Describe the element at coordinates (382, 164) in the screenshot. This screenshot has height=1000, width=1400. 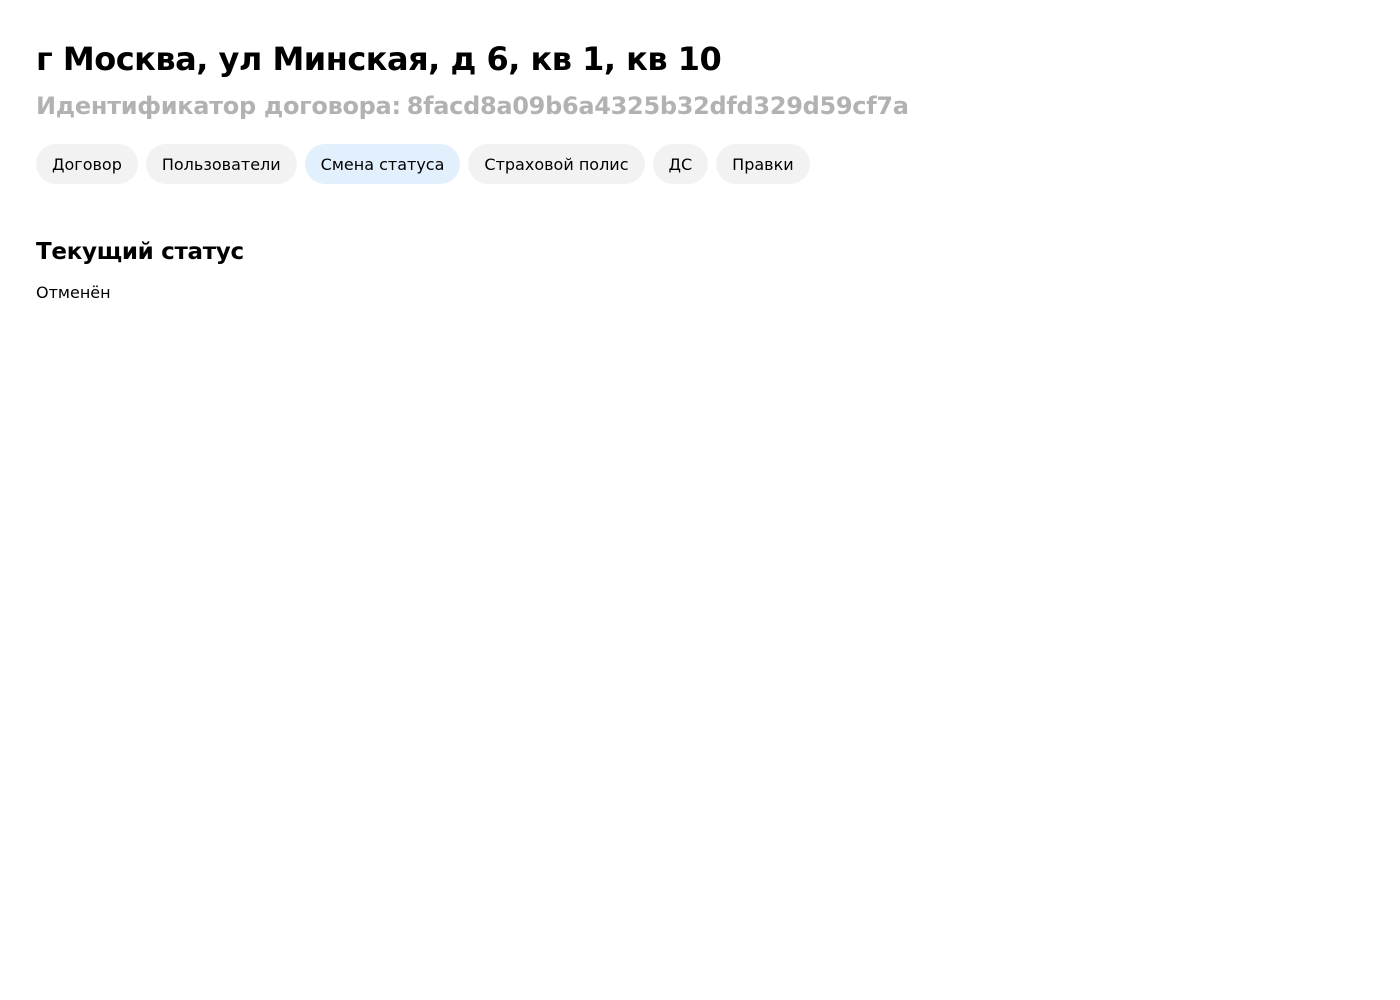
I see `tab-status-change: Смена статуса` at that location.